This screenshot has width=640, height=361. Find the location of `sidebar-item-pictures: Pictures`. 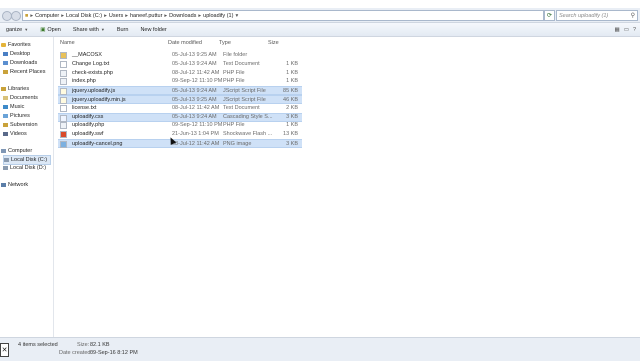

sidebar-item-pictures: Pictures is located at coordinates (16, 116).